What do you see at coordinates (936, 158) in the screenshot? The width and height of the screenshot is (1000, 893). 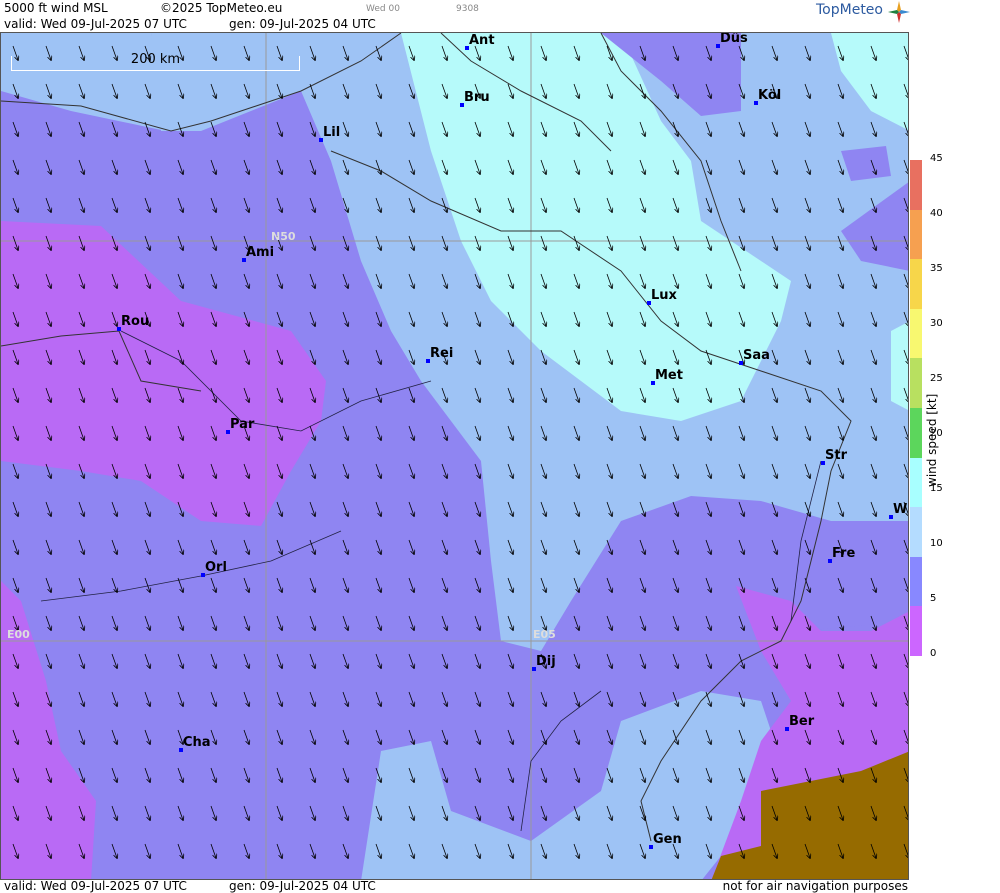 I see `legend-tick: 45` at bounding box center [936, 158].